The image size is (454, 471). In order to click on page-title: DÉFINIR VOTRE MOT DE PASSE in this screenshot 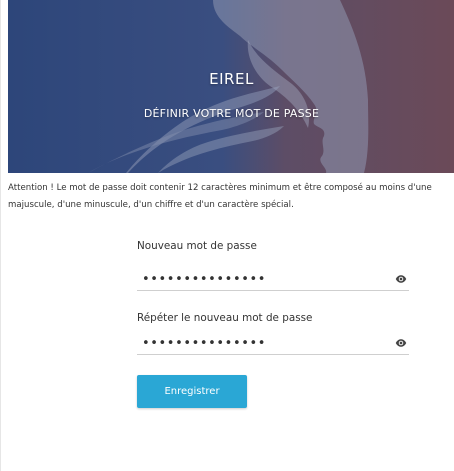, I will do `click(231, 113)`.